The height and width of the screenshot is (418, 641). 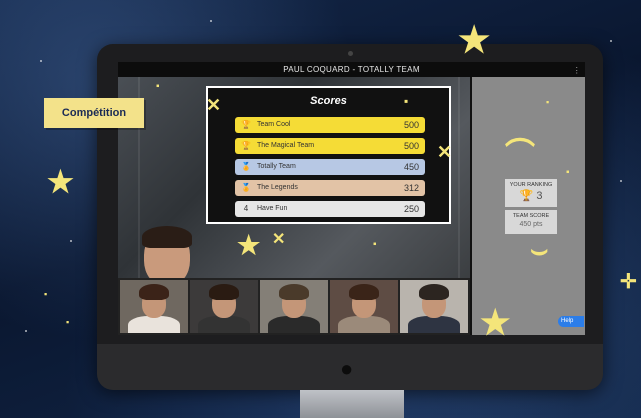 I want to click on score-row: 🏆 The Magical Team 500, so click(x=330, y=146).